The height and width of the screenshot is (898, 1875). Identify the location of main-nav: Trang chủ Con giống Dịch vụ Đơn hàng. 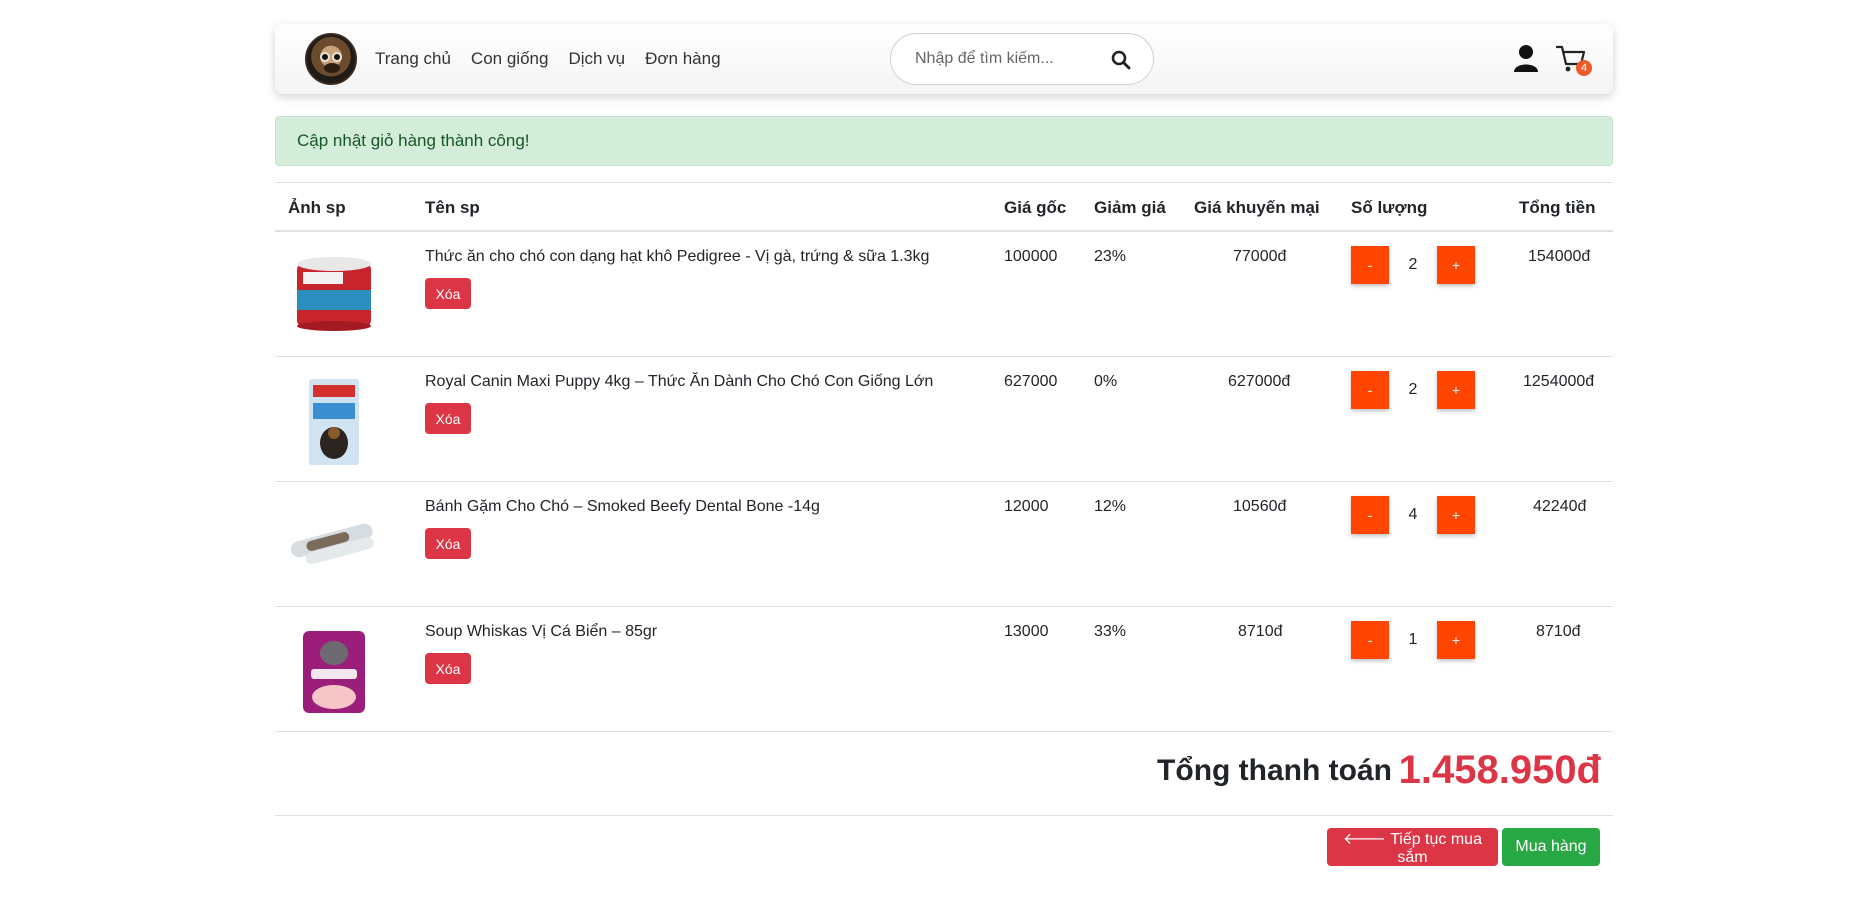
(548, 59).